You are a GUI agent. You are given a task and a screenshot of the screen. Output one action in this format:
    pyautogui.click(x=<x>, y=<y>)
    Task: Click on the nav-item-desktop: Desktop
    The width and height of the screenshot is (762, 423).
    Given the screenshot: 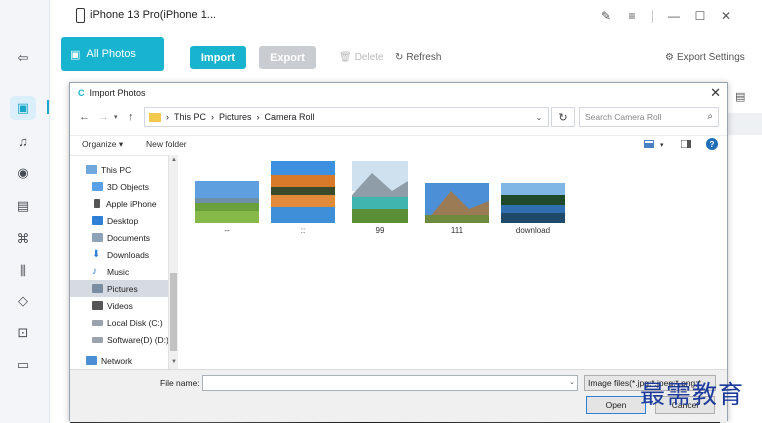 What is the action you would take?
    pyautogui.click(x=119, y=220)
    